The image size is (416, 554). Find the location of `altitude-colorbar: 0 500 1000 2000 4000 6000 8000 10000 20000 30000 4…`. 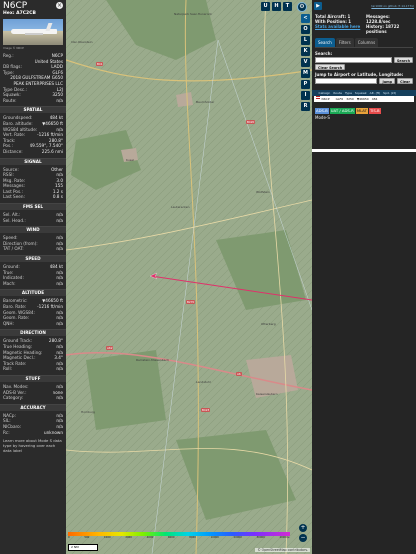

altitude-colorbar: 0 500 1000 2000 4000 6000 8000 10000 20000 30000 4… is located at coordinates (179, 536).